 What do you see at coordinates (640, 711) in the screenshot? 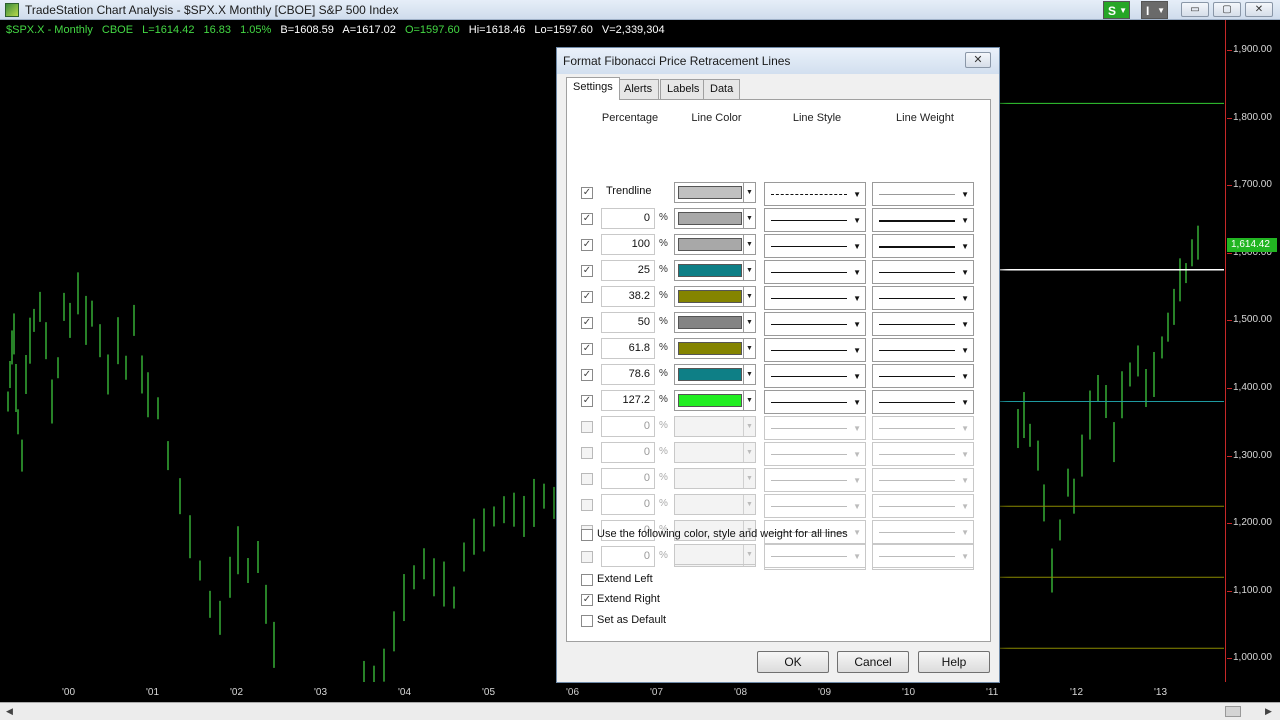
I see `horizontal-scrollbar: ◀ ▶` at bounding box center [640, 711].